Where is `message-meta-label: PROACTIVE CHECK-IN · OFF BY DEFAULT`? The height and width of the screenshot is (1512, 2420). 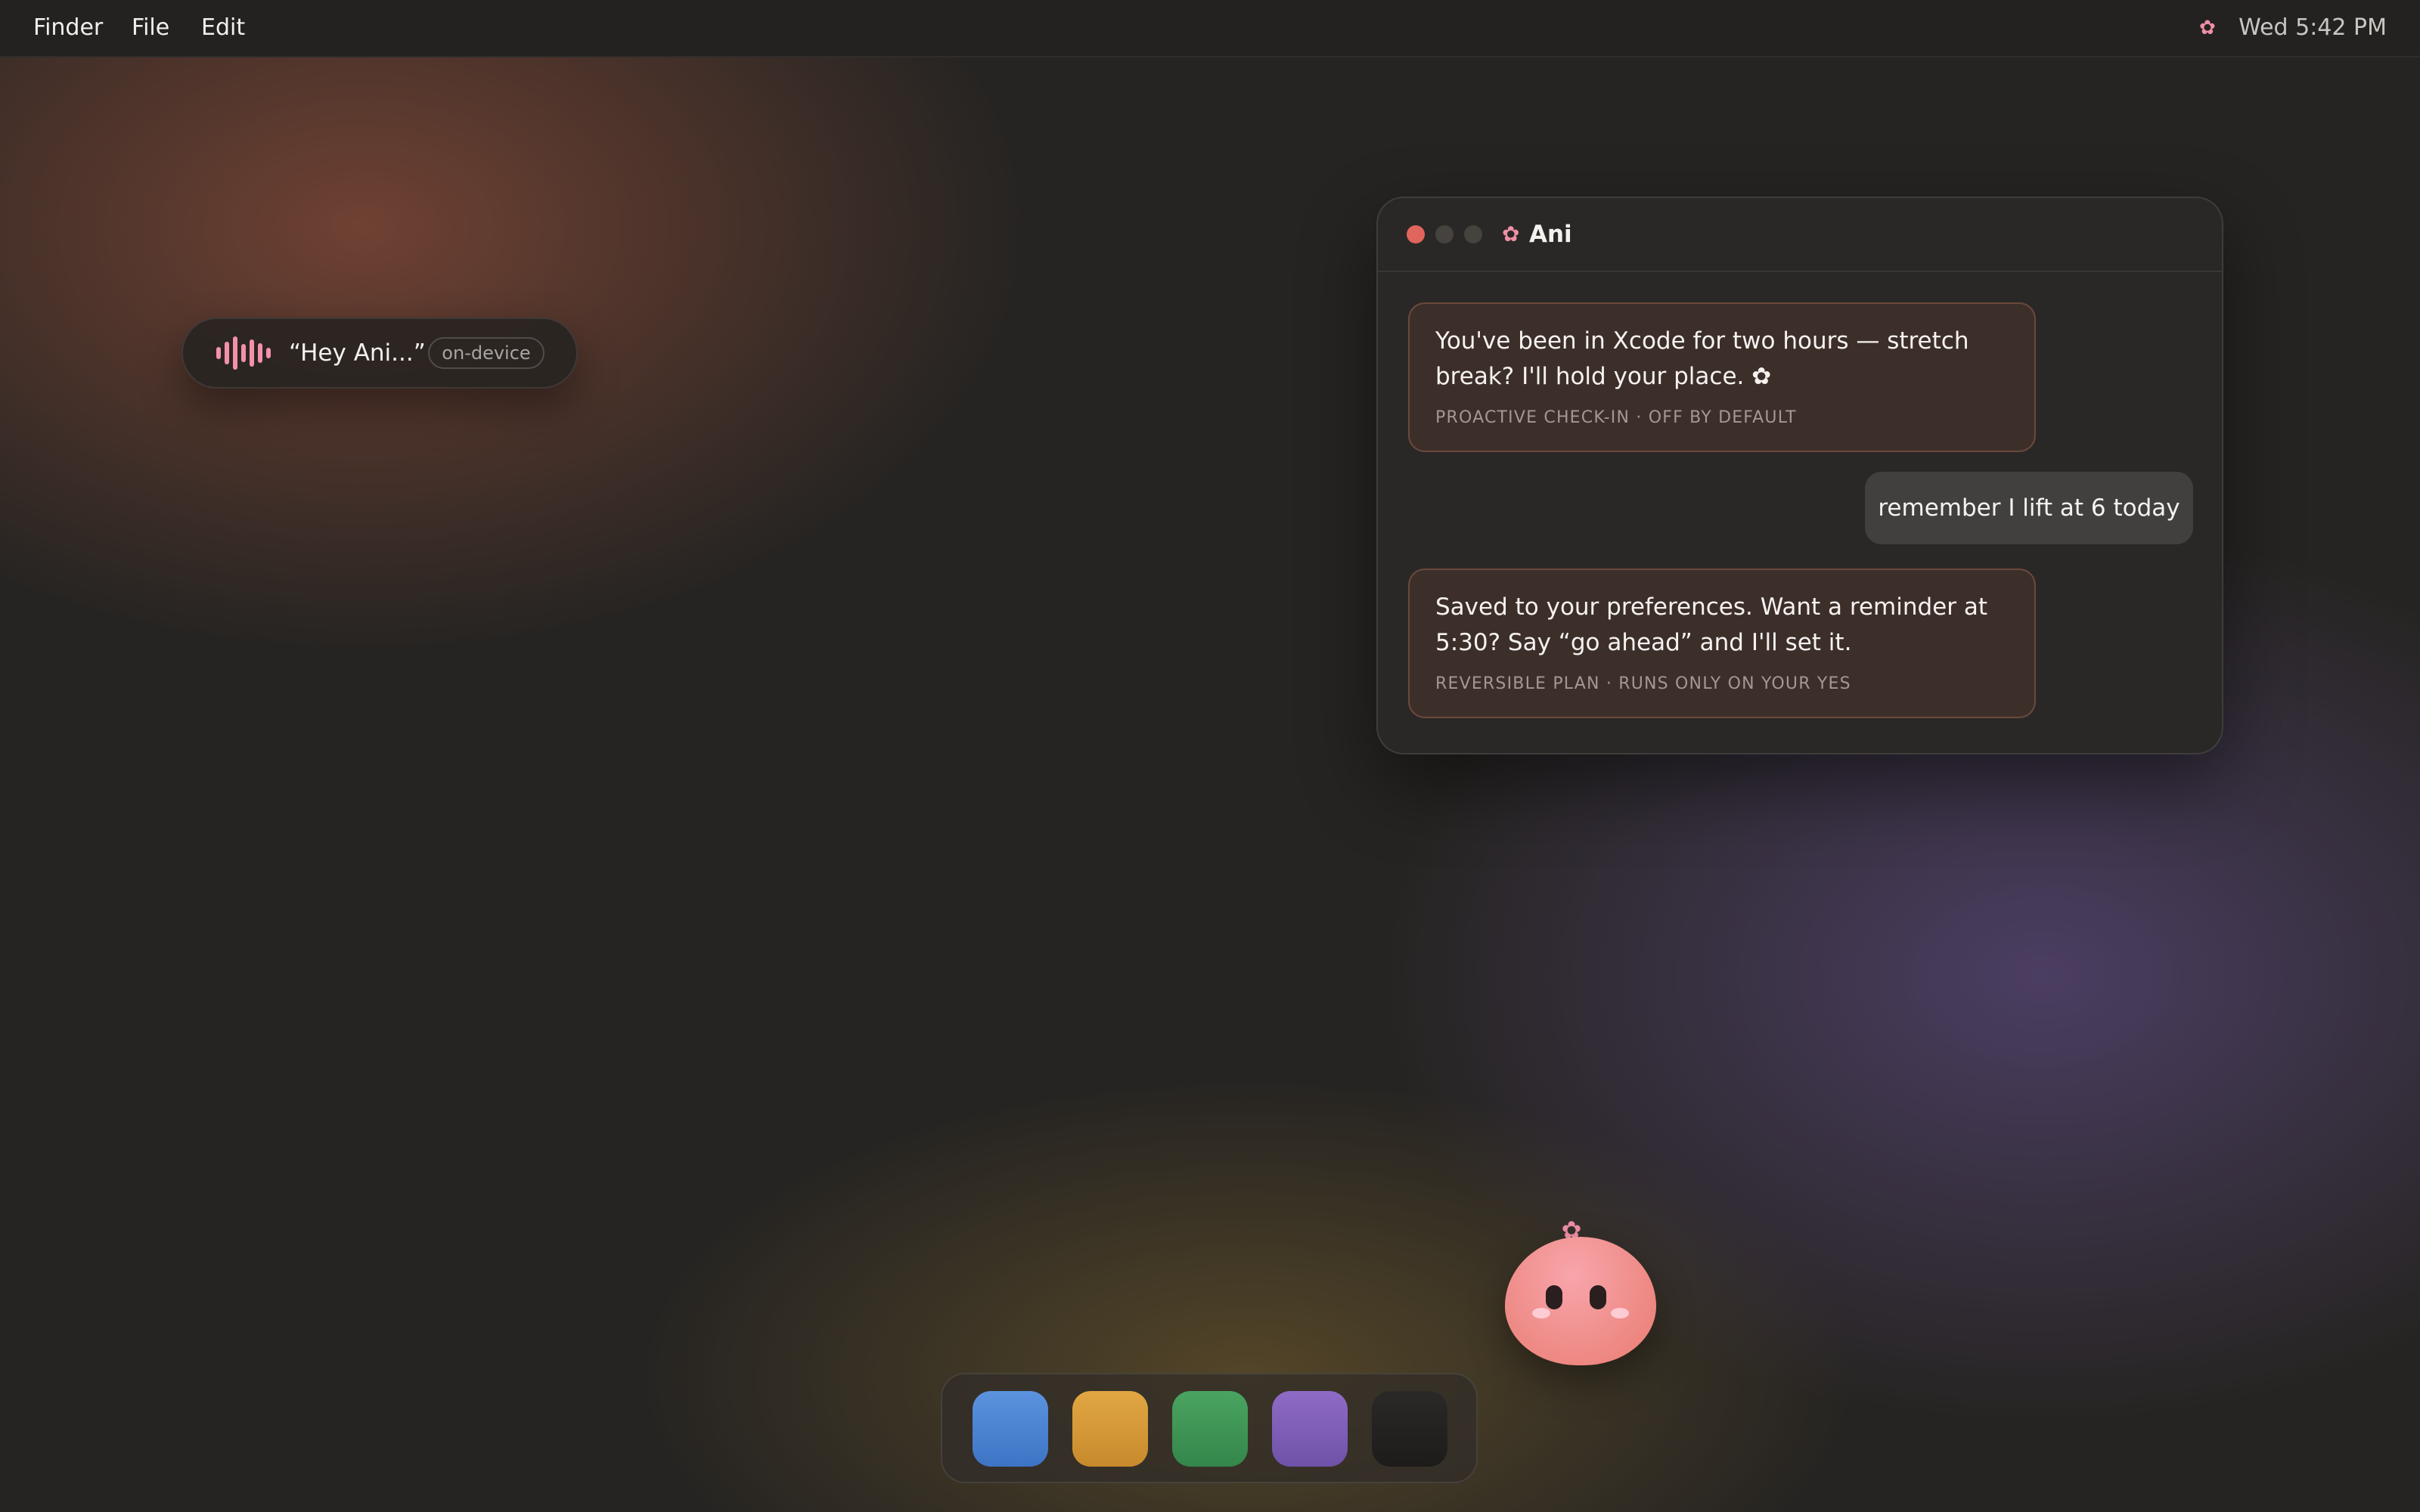 message-meta-label: PROACTIVE CHECK-IN · OFF BY DEFAULT is located at coordinates (1616, 417).